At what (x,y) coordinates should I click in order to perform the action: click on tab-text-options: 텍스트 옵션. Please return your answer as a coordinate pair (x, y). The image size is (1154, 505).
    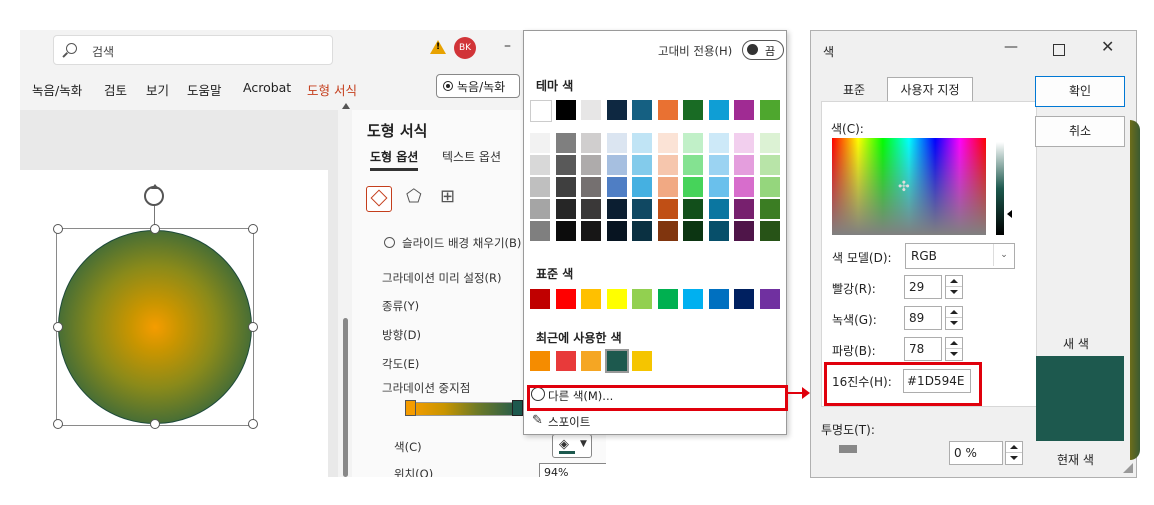
    Looking at the image, I should click on (471, 156).